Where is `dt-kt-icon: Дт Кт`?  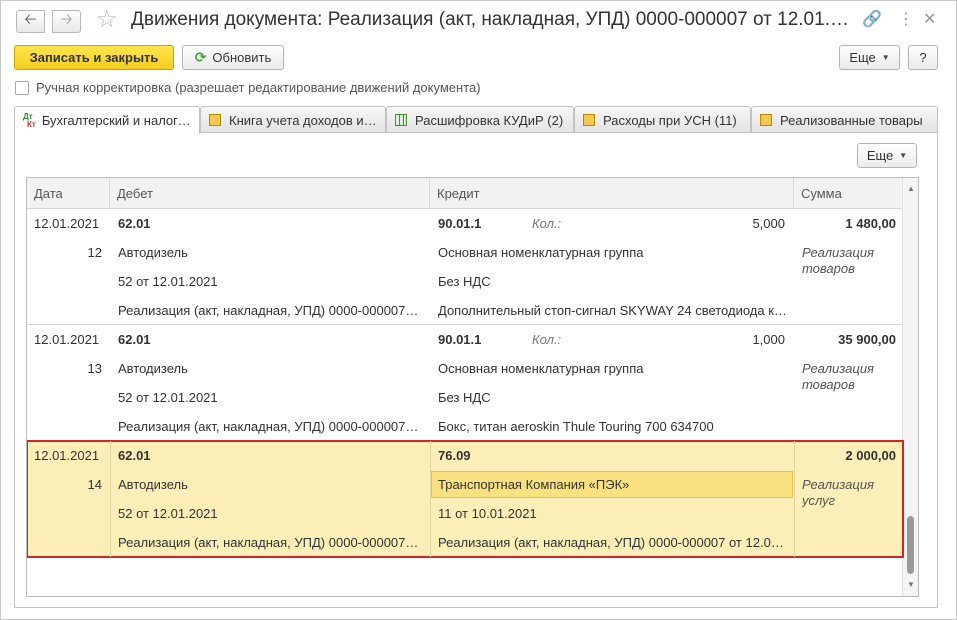
dt-kt-icon: Дт Кт is located at coordinates (29, 120).